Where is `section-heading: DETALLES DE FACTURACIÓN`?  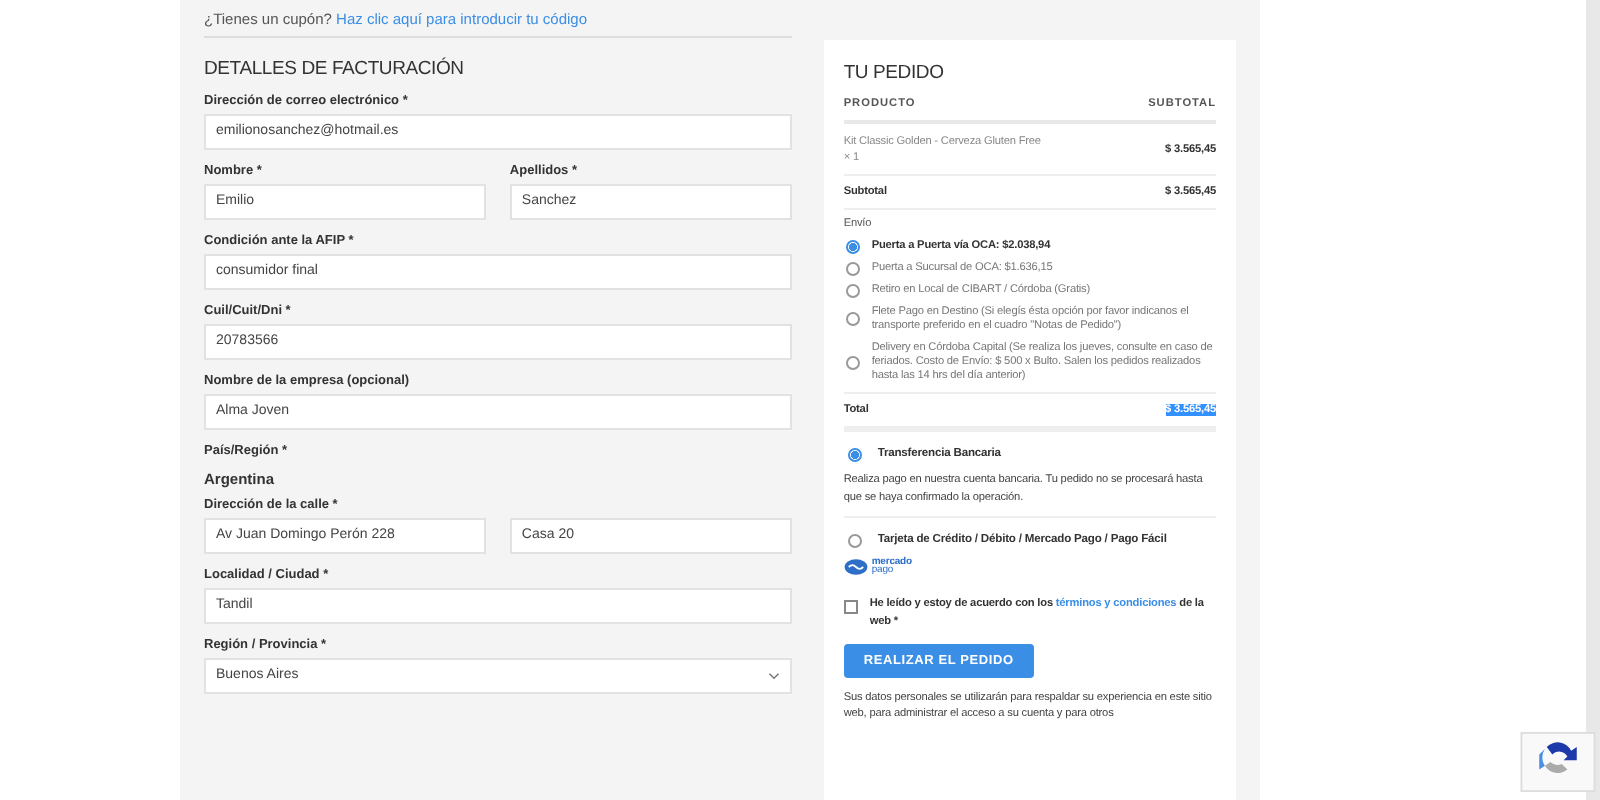 section-heading: DETALLES DE FACTURACIÓN is located at coordinates (335, 69).